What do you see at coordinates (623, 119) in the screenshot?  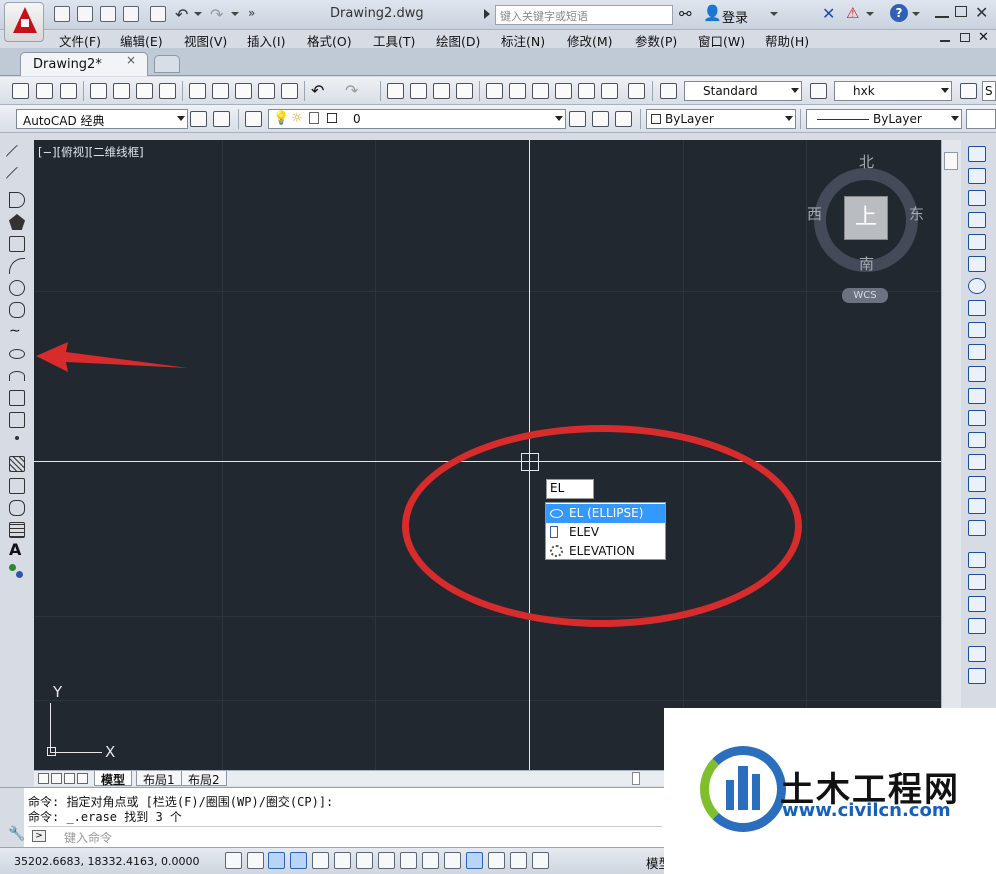 I see `layer-state-icon` at bounding box center [623, 119].